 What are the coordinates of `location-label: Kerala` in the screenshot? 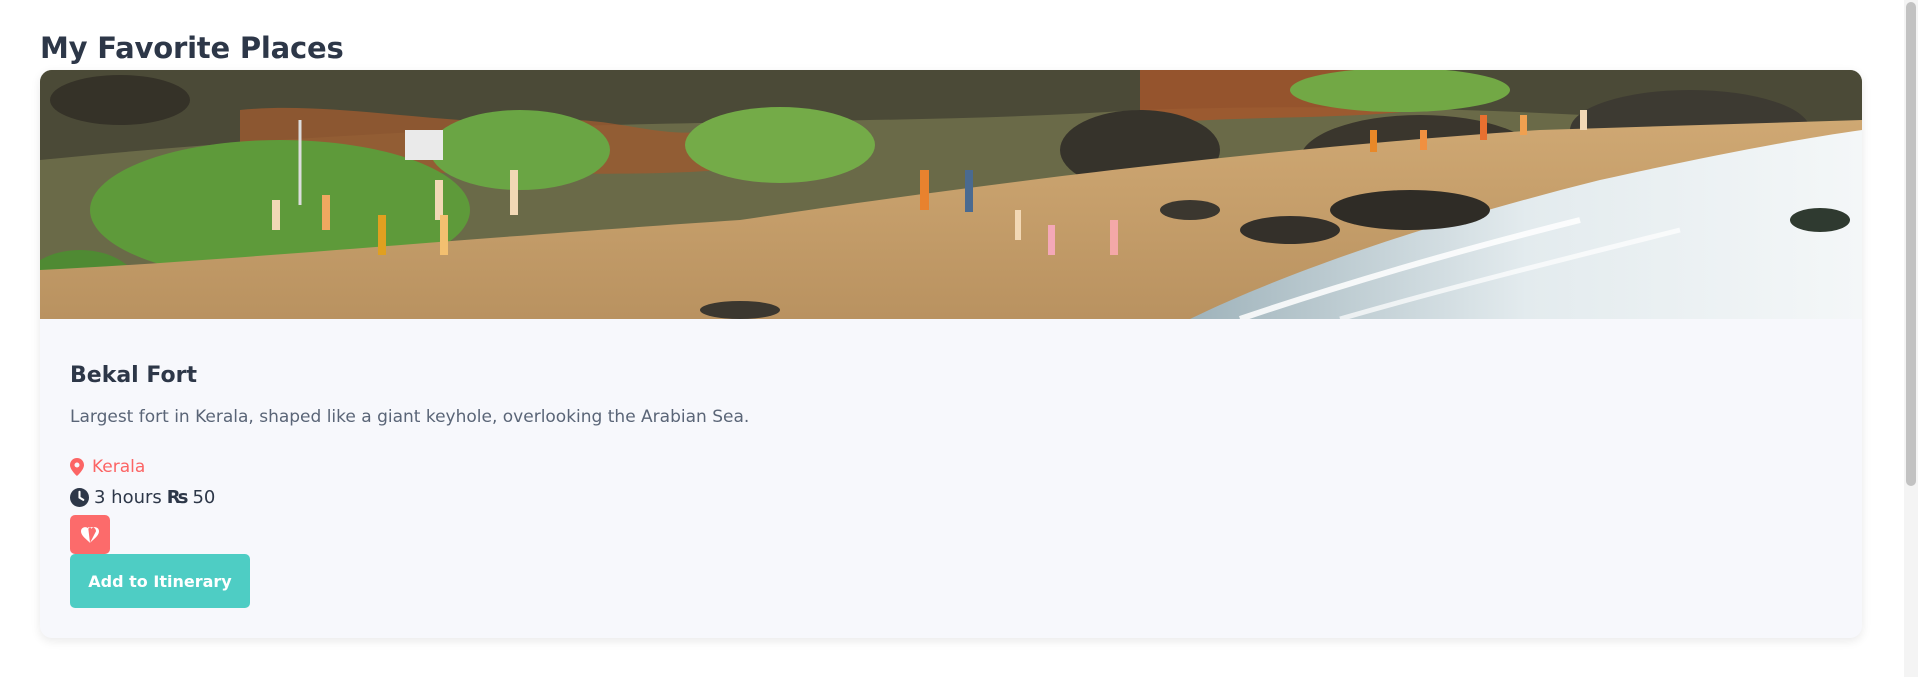 It's located at (119, 467).